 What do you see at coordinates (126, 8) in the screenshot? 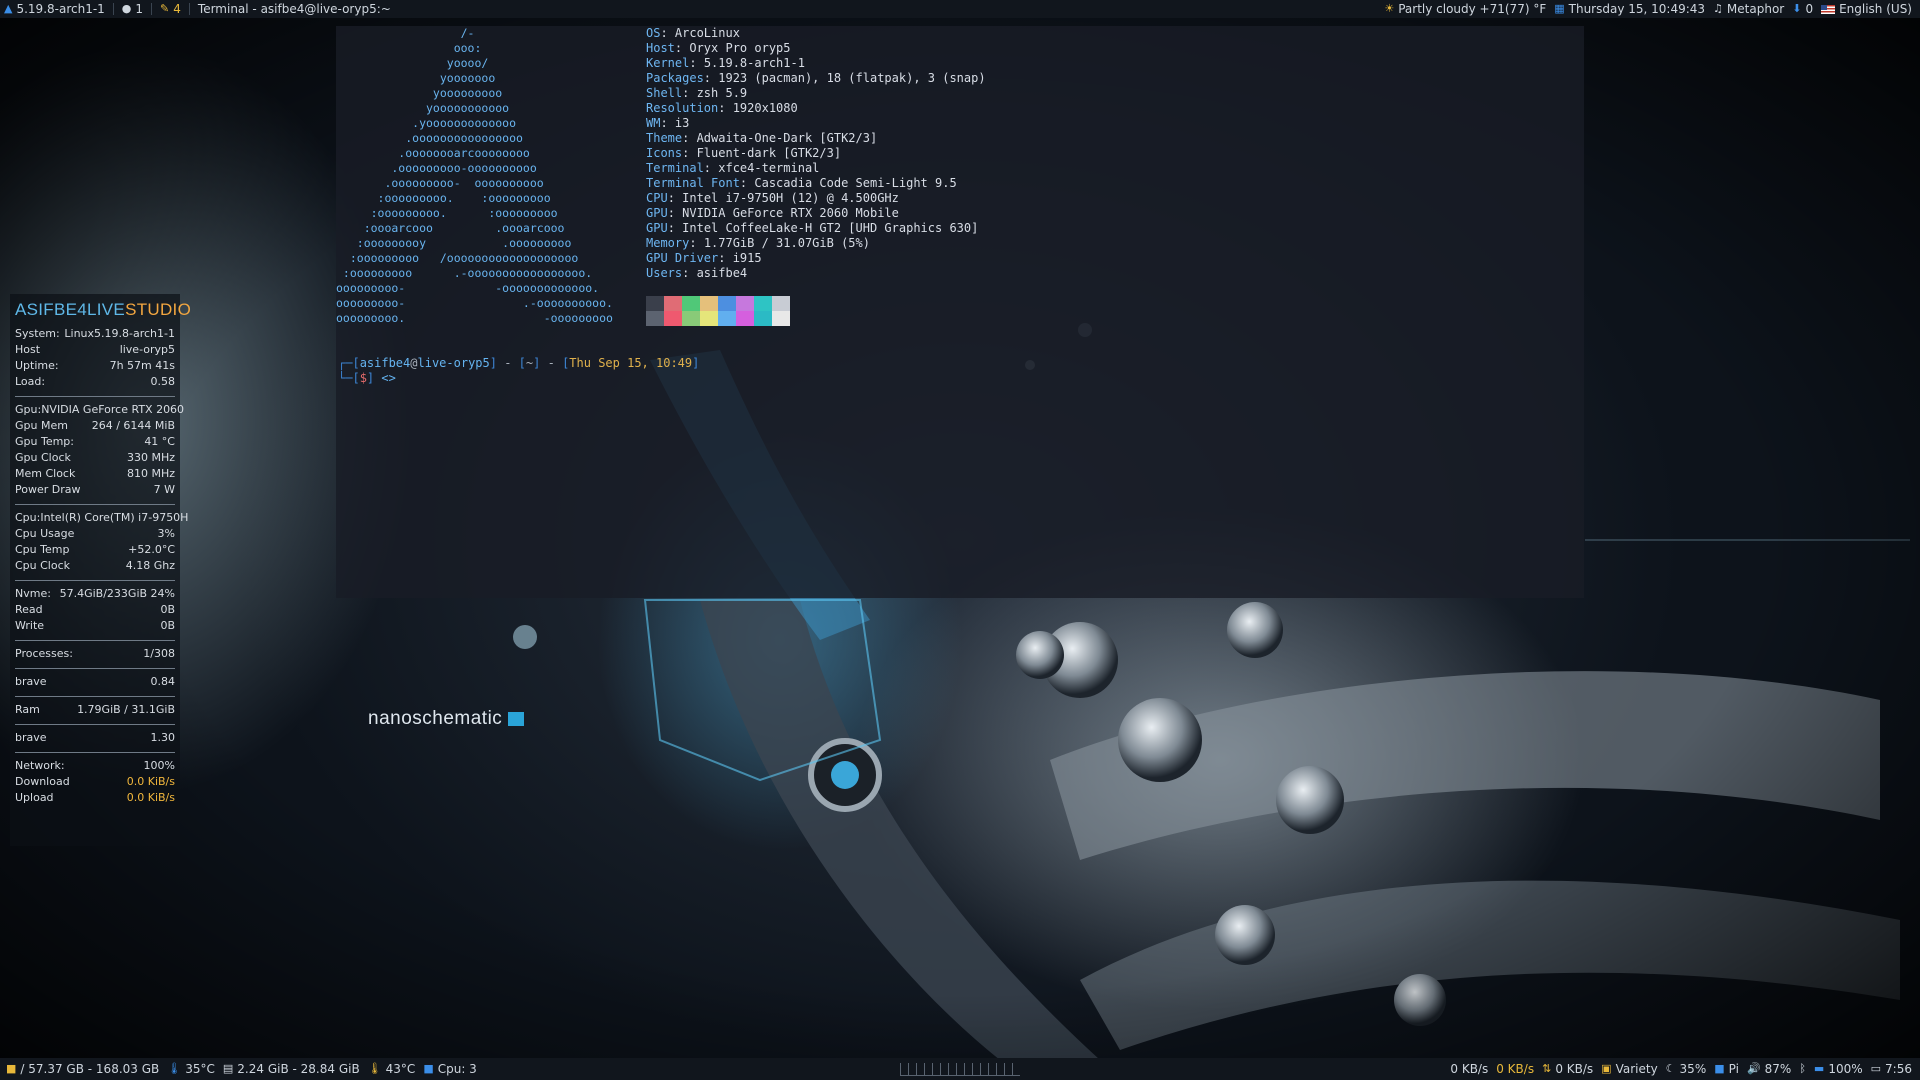
I see `user-icon: ●` at bounding box center [126, 8].